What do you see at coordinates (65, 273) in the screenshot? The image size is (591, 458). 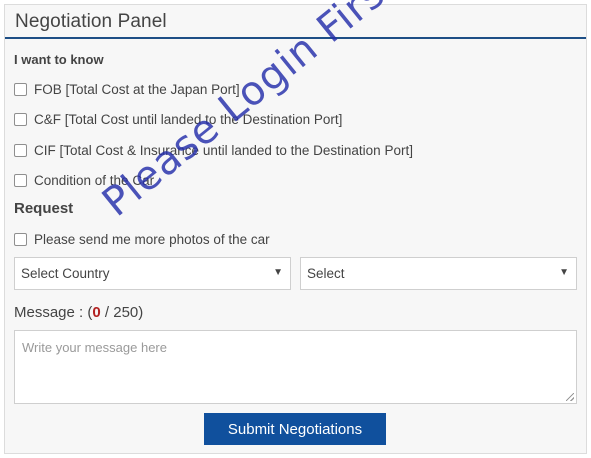 I see `country-select-value: Select Country` at bounding box center [65, 273].